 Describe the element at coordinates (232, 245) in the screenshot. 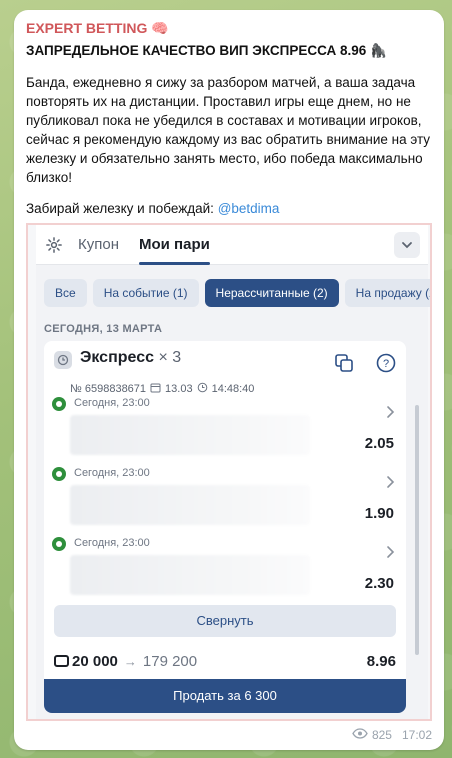

I see `app-topbar: Купон Мои пари` at that location.